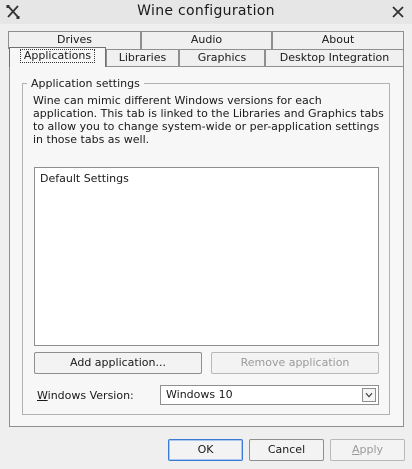 The height and width of the screenshot is (469, 412). I want to click on tab-applications: Applications, so click(57, 57).